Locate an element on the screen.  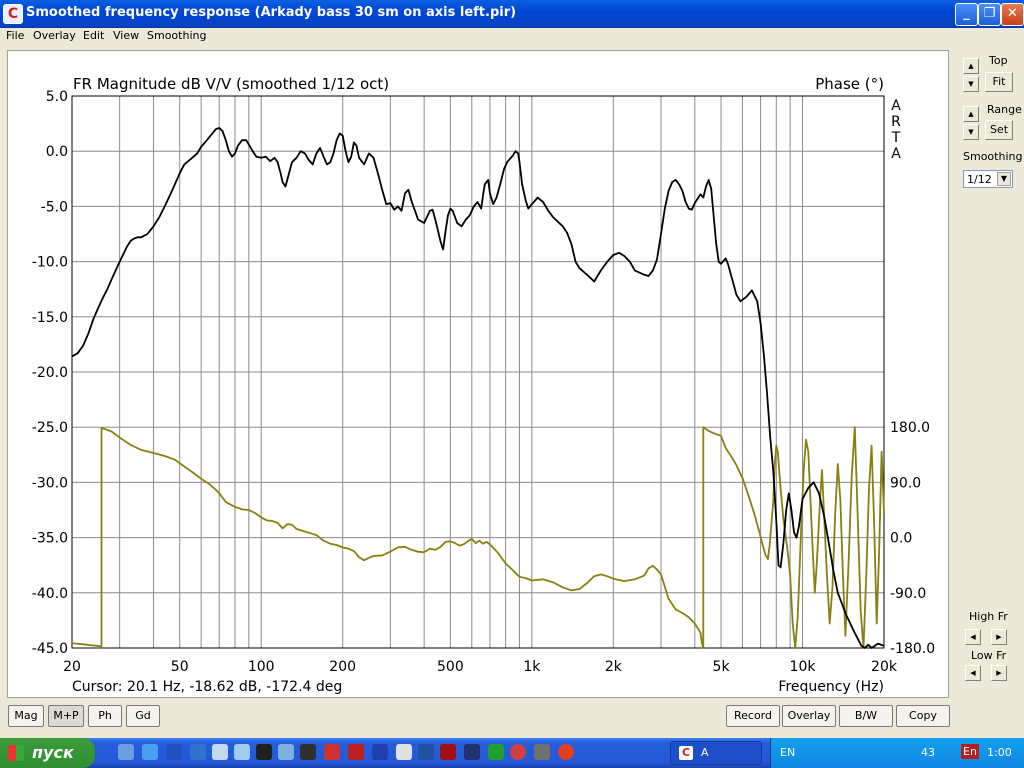
language-indicator: EN is located at coordinates (787, 752).